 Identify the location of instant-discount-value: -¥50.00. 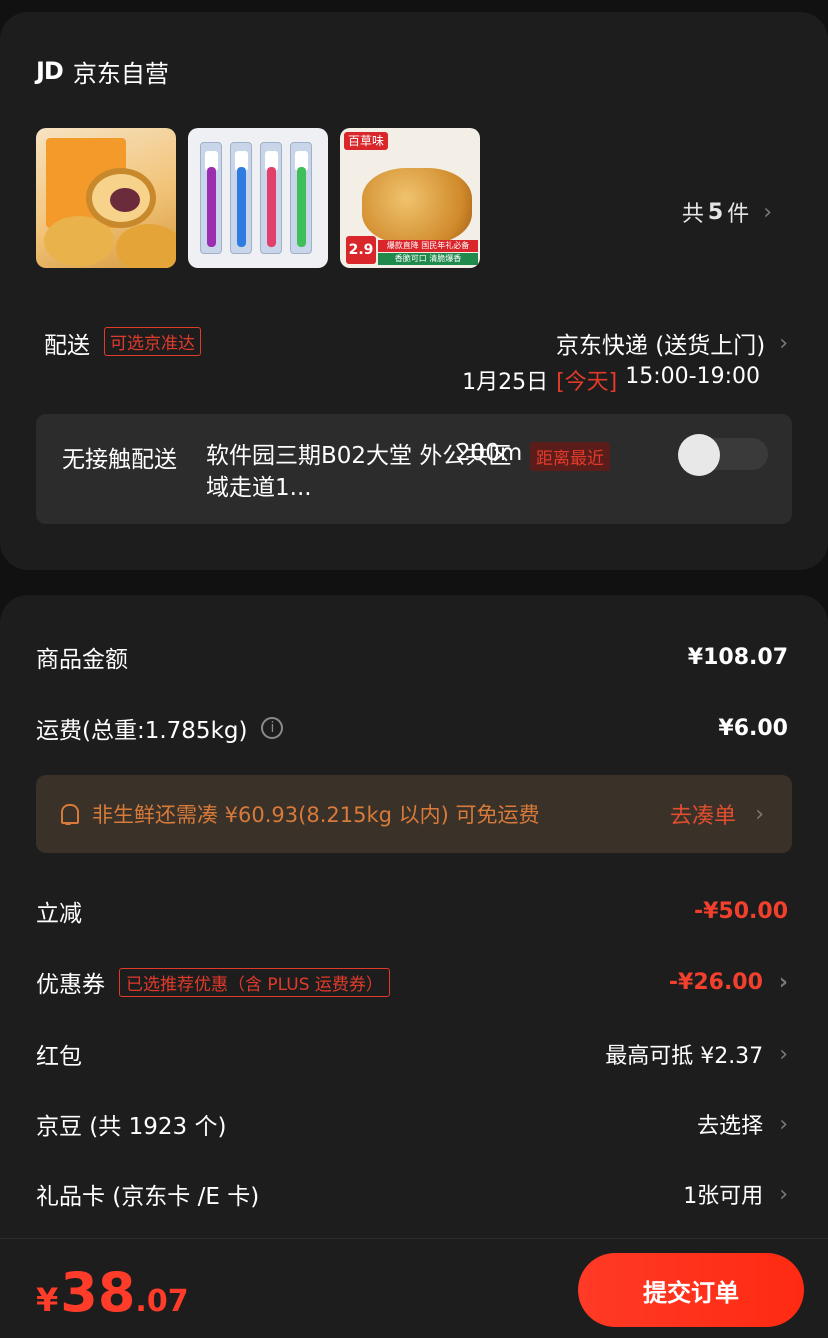
(740, 911).